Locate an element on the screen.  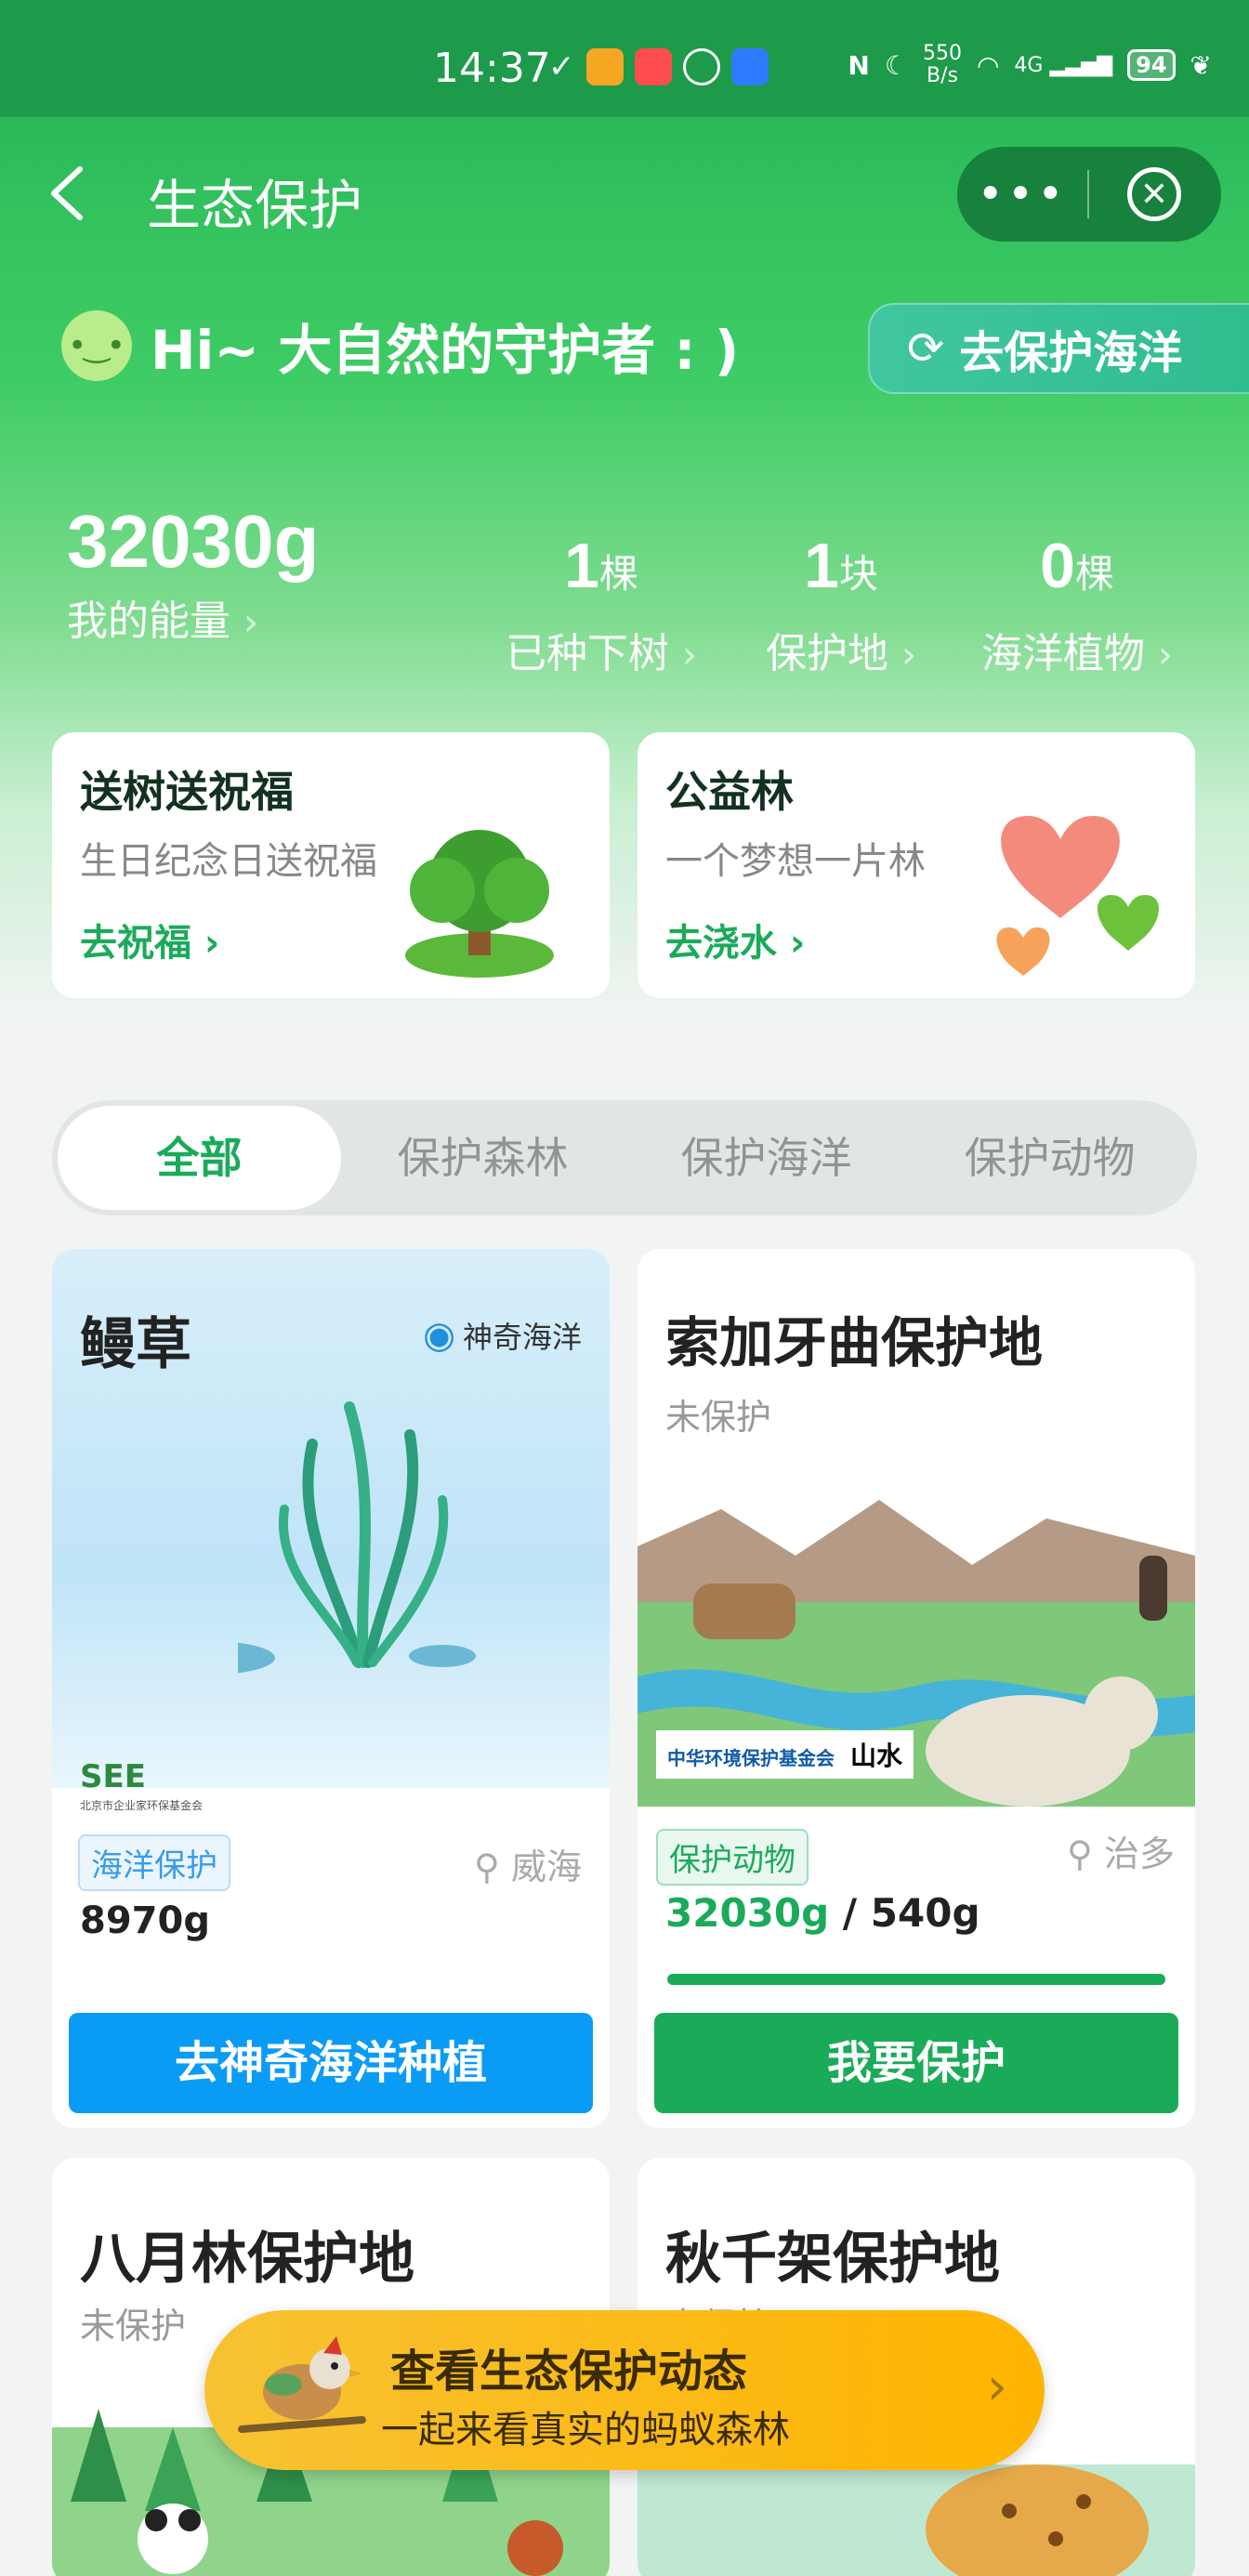
stat-trees-unit: 棵 is located at coordinates (618, 574).